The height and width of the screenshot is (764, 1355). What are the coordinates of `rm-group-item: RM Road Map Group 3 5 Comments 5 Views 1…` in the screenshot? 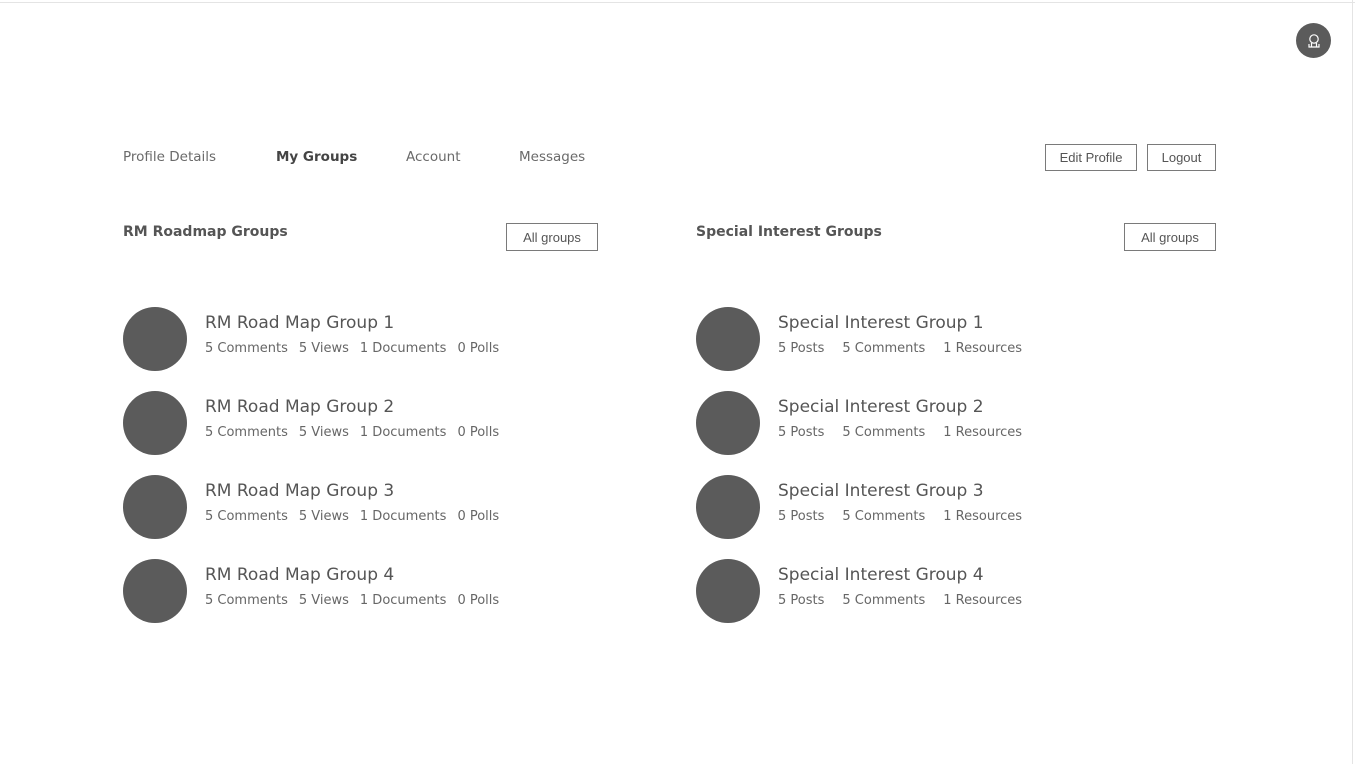 It's located at (333, 507).